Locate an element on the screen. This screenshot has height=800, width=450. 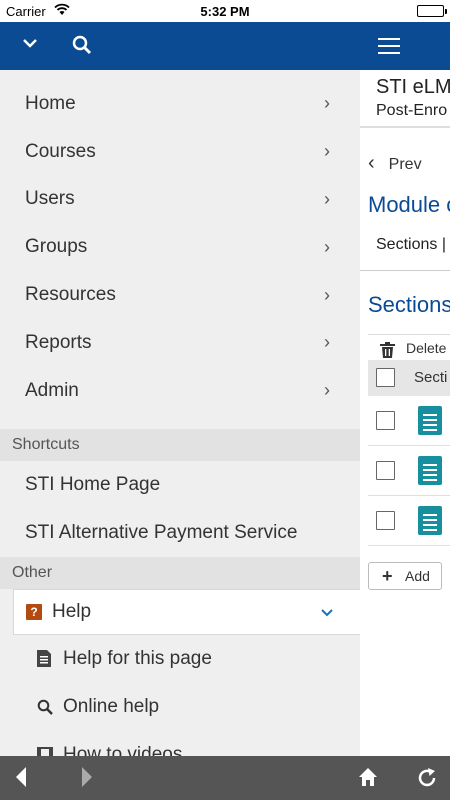
site-subtitle: Post-Enro is located at coordinates (412, 110).